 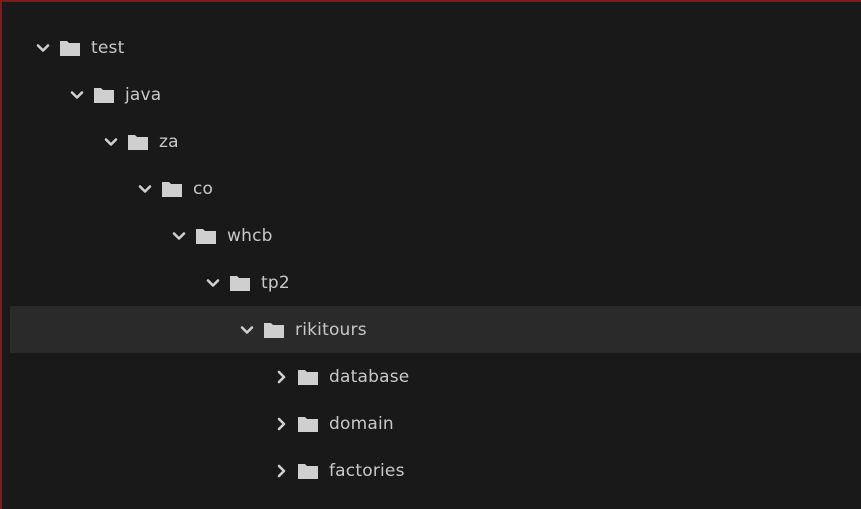 I want to click on tree-item-rikitours: rikitours, so click(x=435, y=329).